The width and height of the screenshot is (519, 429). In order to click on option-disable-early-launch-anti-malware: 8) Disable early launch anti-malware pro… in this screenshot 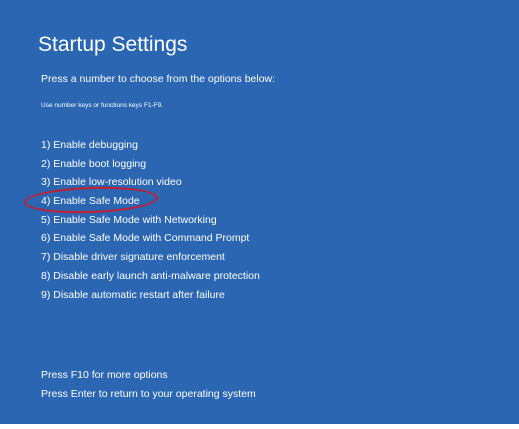, I will do `click(150, 276)`.